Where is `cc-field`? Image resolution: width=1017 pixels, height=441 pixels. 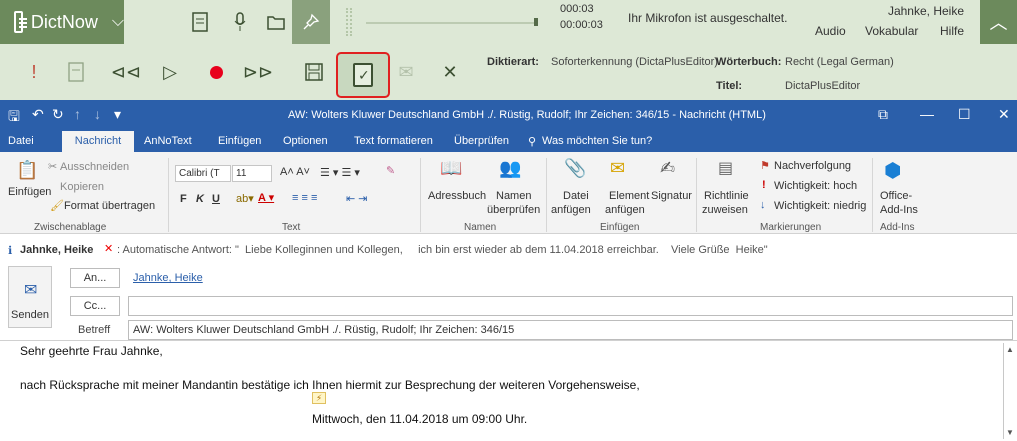
cc-field is located at coordinates (570, 306).